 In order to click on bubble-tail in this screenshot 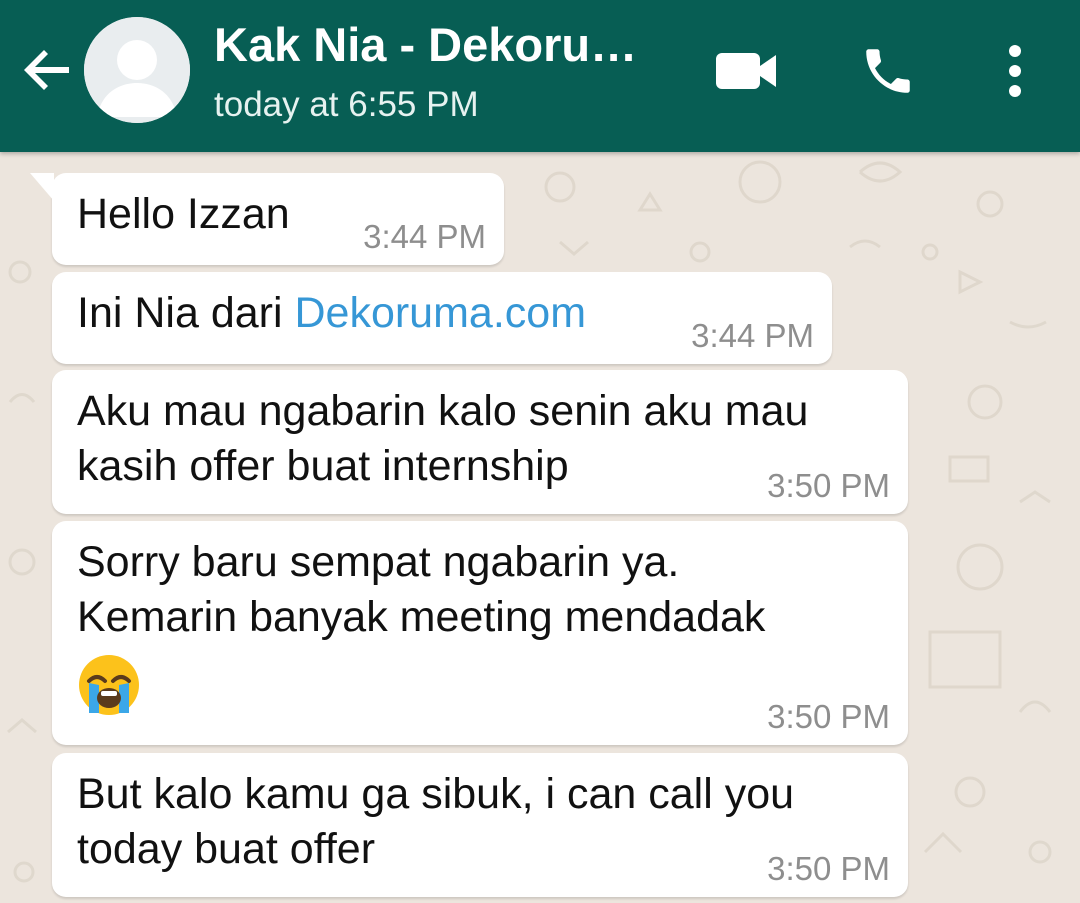, I will do `click(42, 187)`.